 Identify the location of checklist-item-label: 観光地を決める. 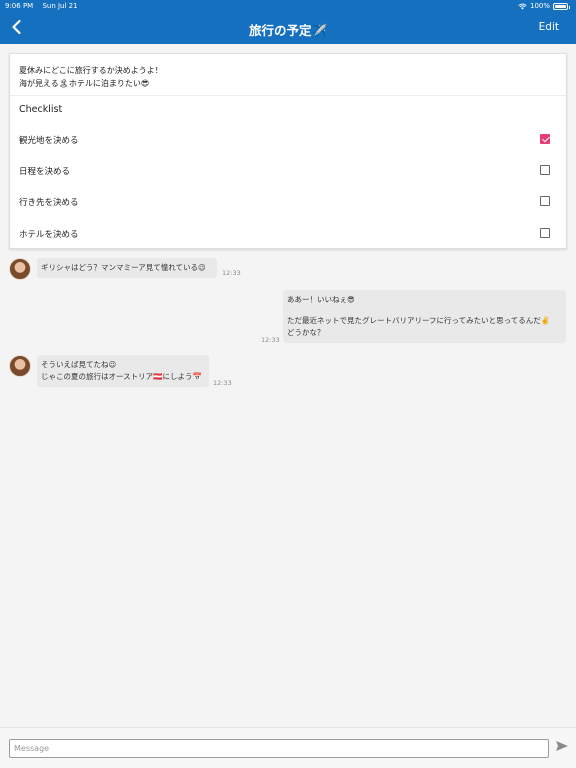
(49, 141).